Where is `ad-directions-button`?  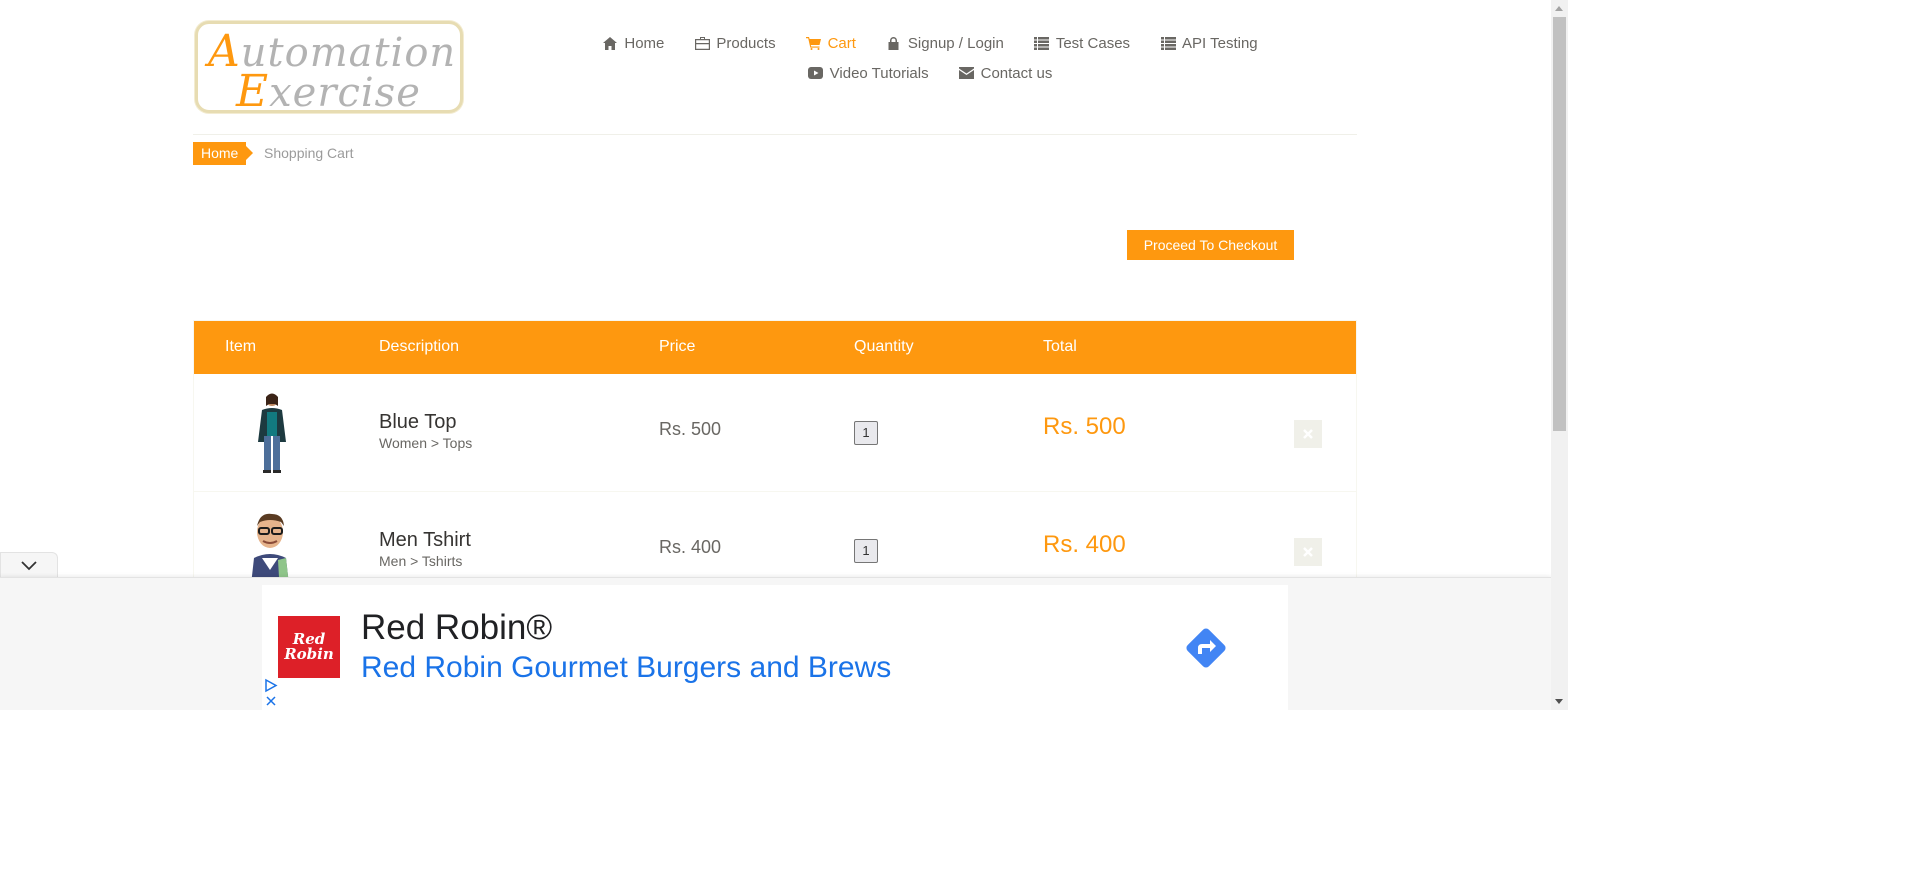 ad-directions-button is located at coordinates (1206, 648).